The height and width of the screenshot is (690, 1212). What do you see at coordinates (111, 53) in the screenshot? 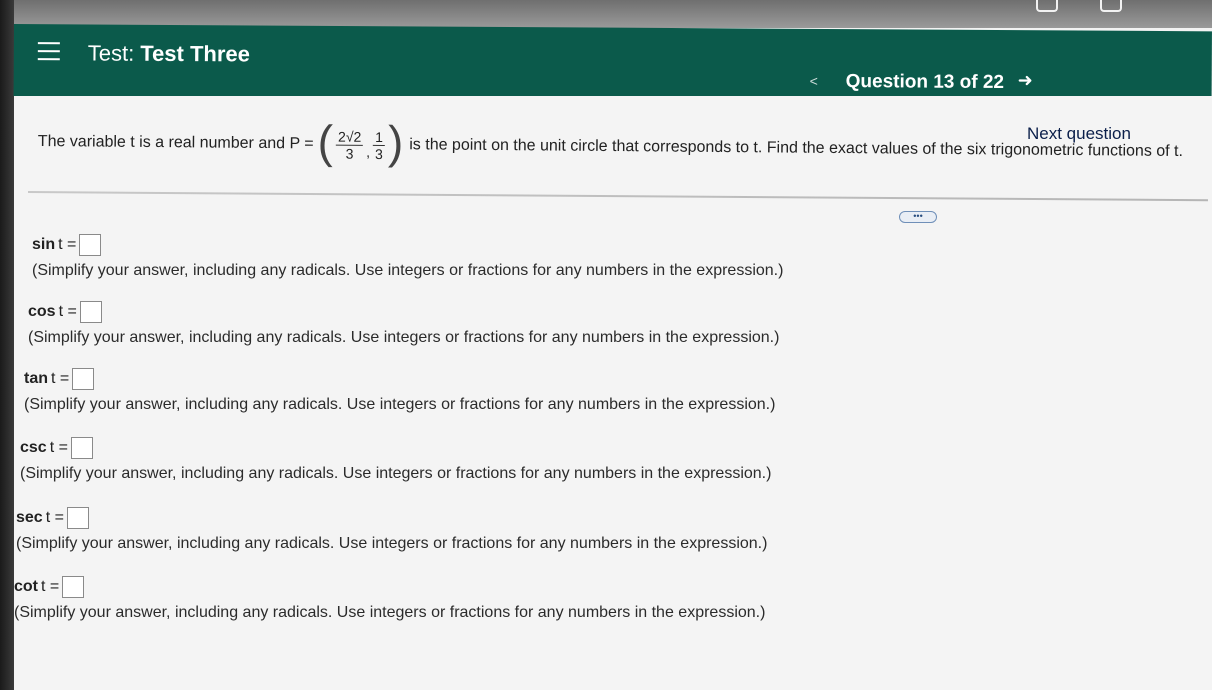
I see `title-prefix: Test:` at bounding box center [111, 53].